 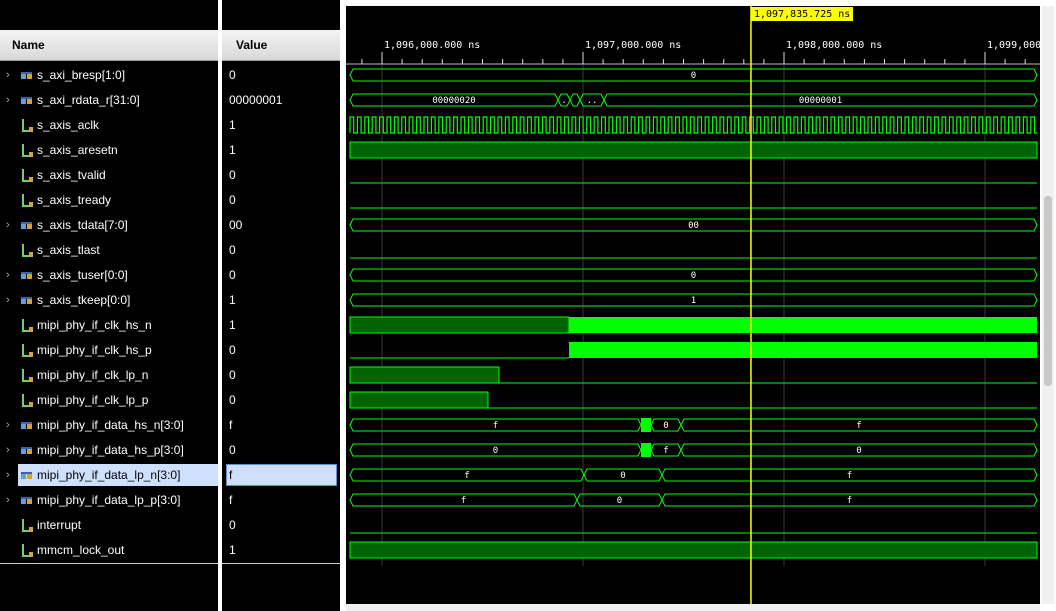 I want to click on selected-value-highlight, so click(x=281, y=474).